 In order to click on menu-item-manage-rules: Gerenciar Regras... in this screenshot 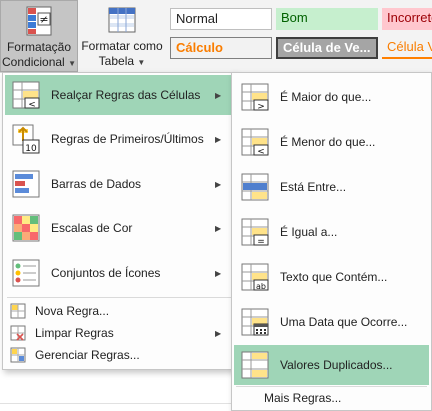, I will do `click(119, 355)`.